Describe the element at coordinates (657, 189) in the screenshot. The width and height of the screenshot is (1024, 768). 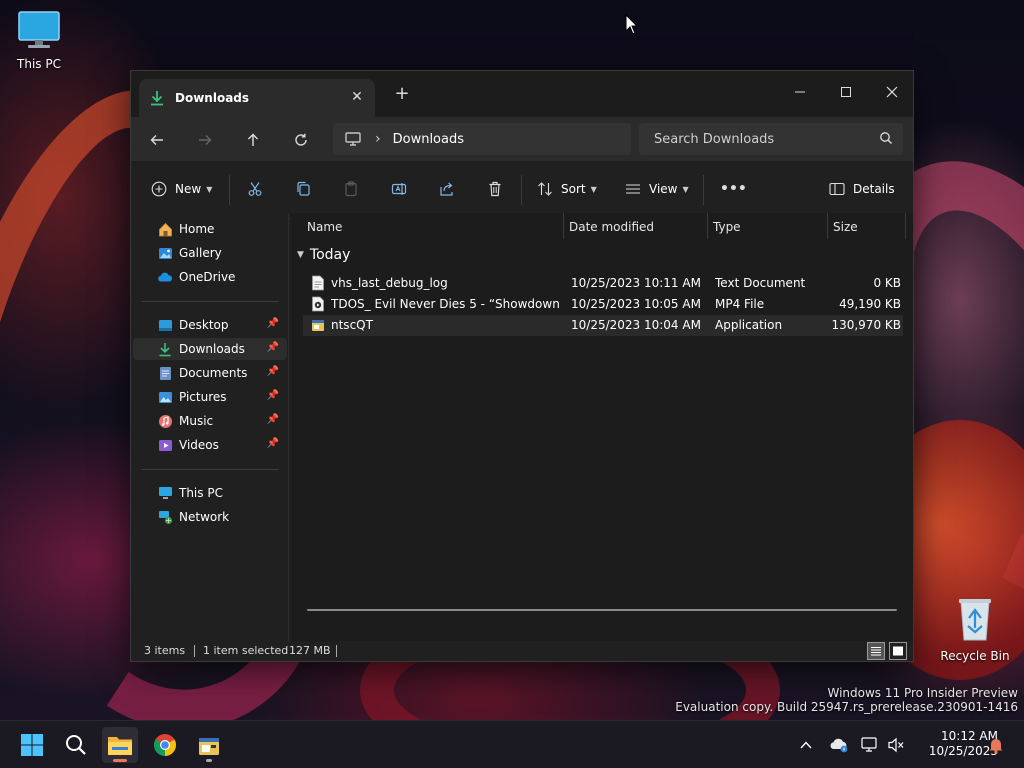
I see `view-button: View ▼` at that location.